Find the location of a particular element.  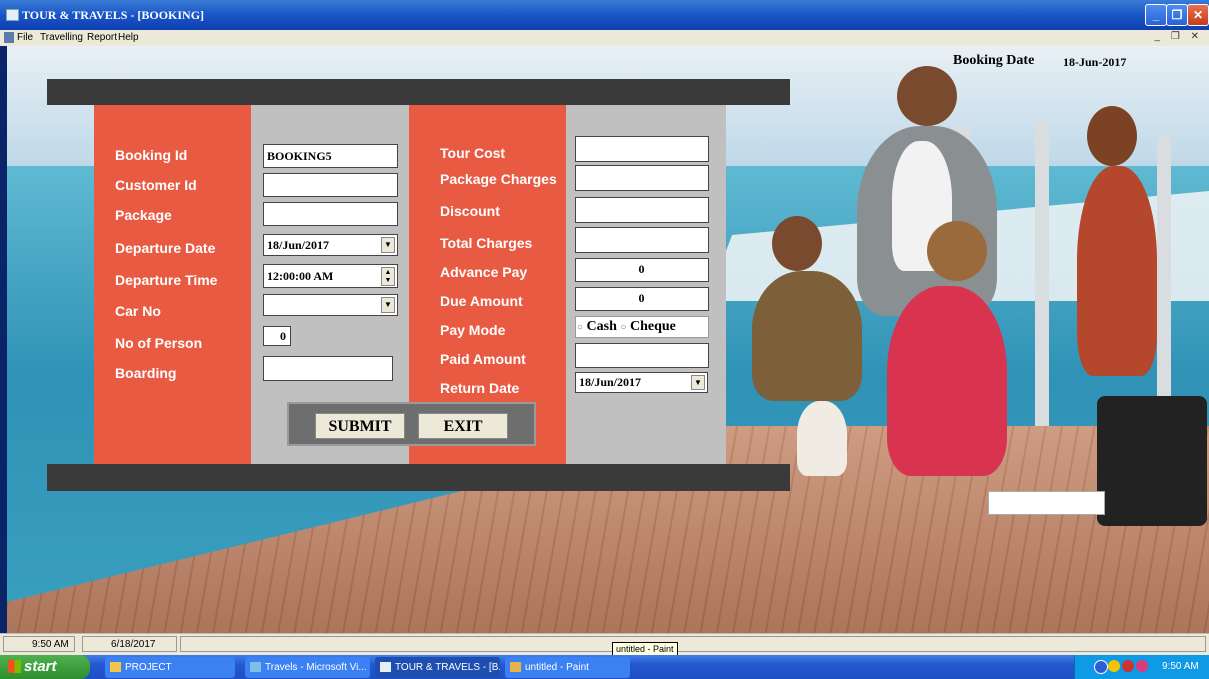

departure-time-label: Departure Time is located at coordinates (166, 280).